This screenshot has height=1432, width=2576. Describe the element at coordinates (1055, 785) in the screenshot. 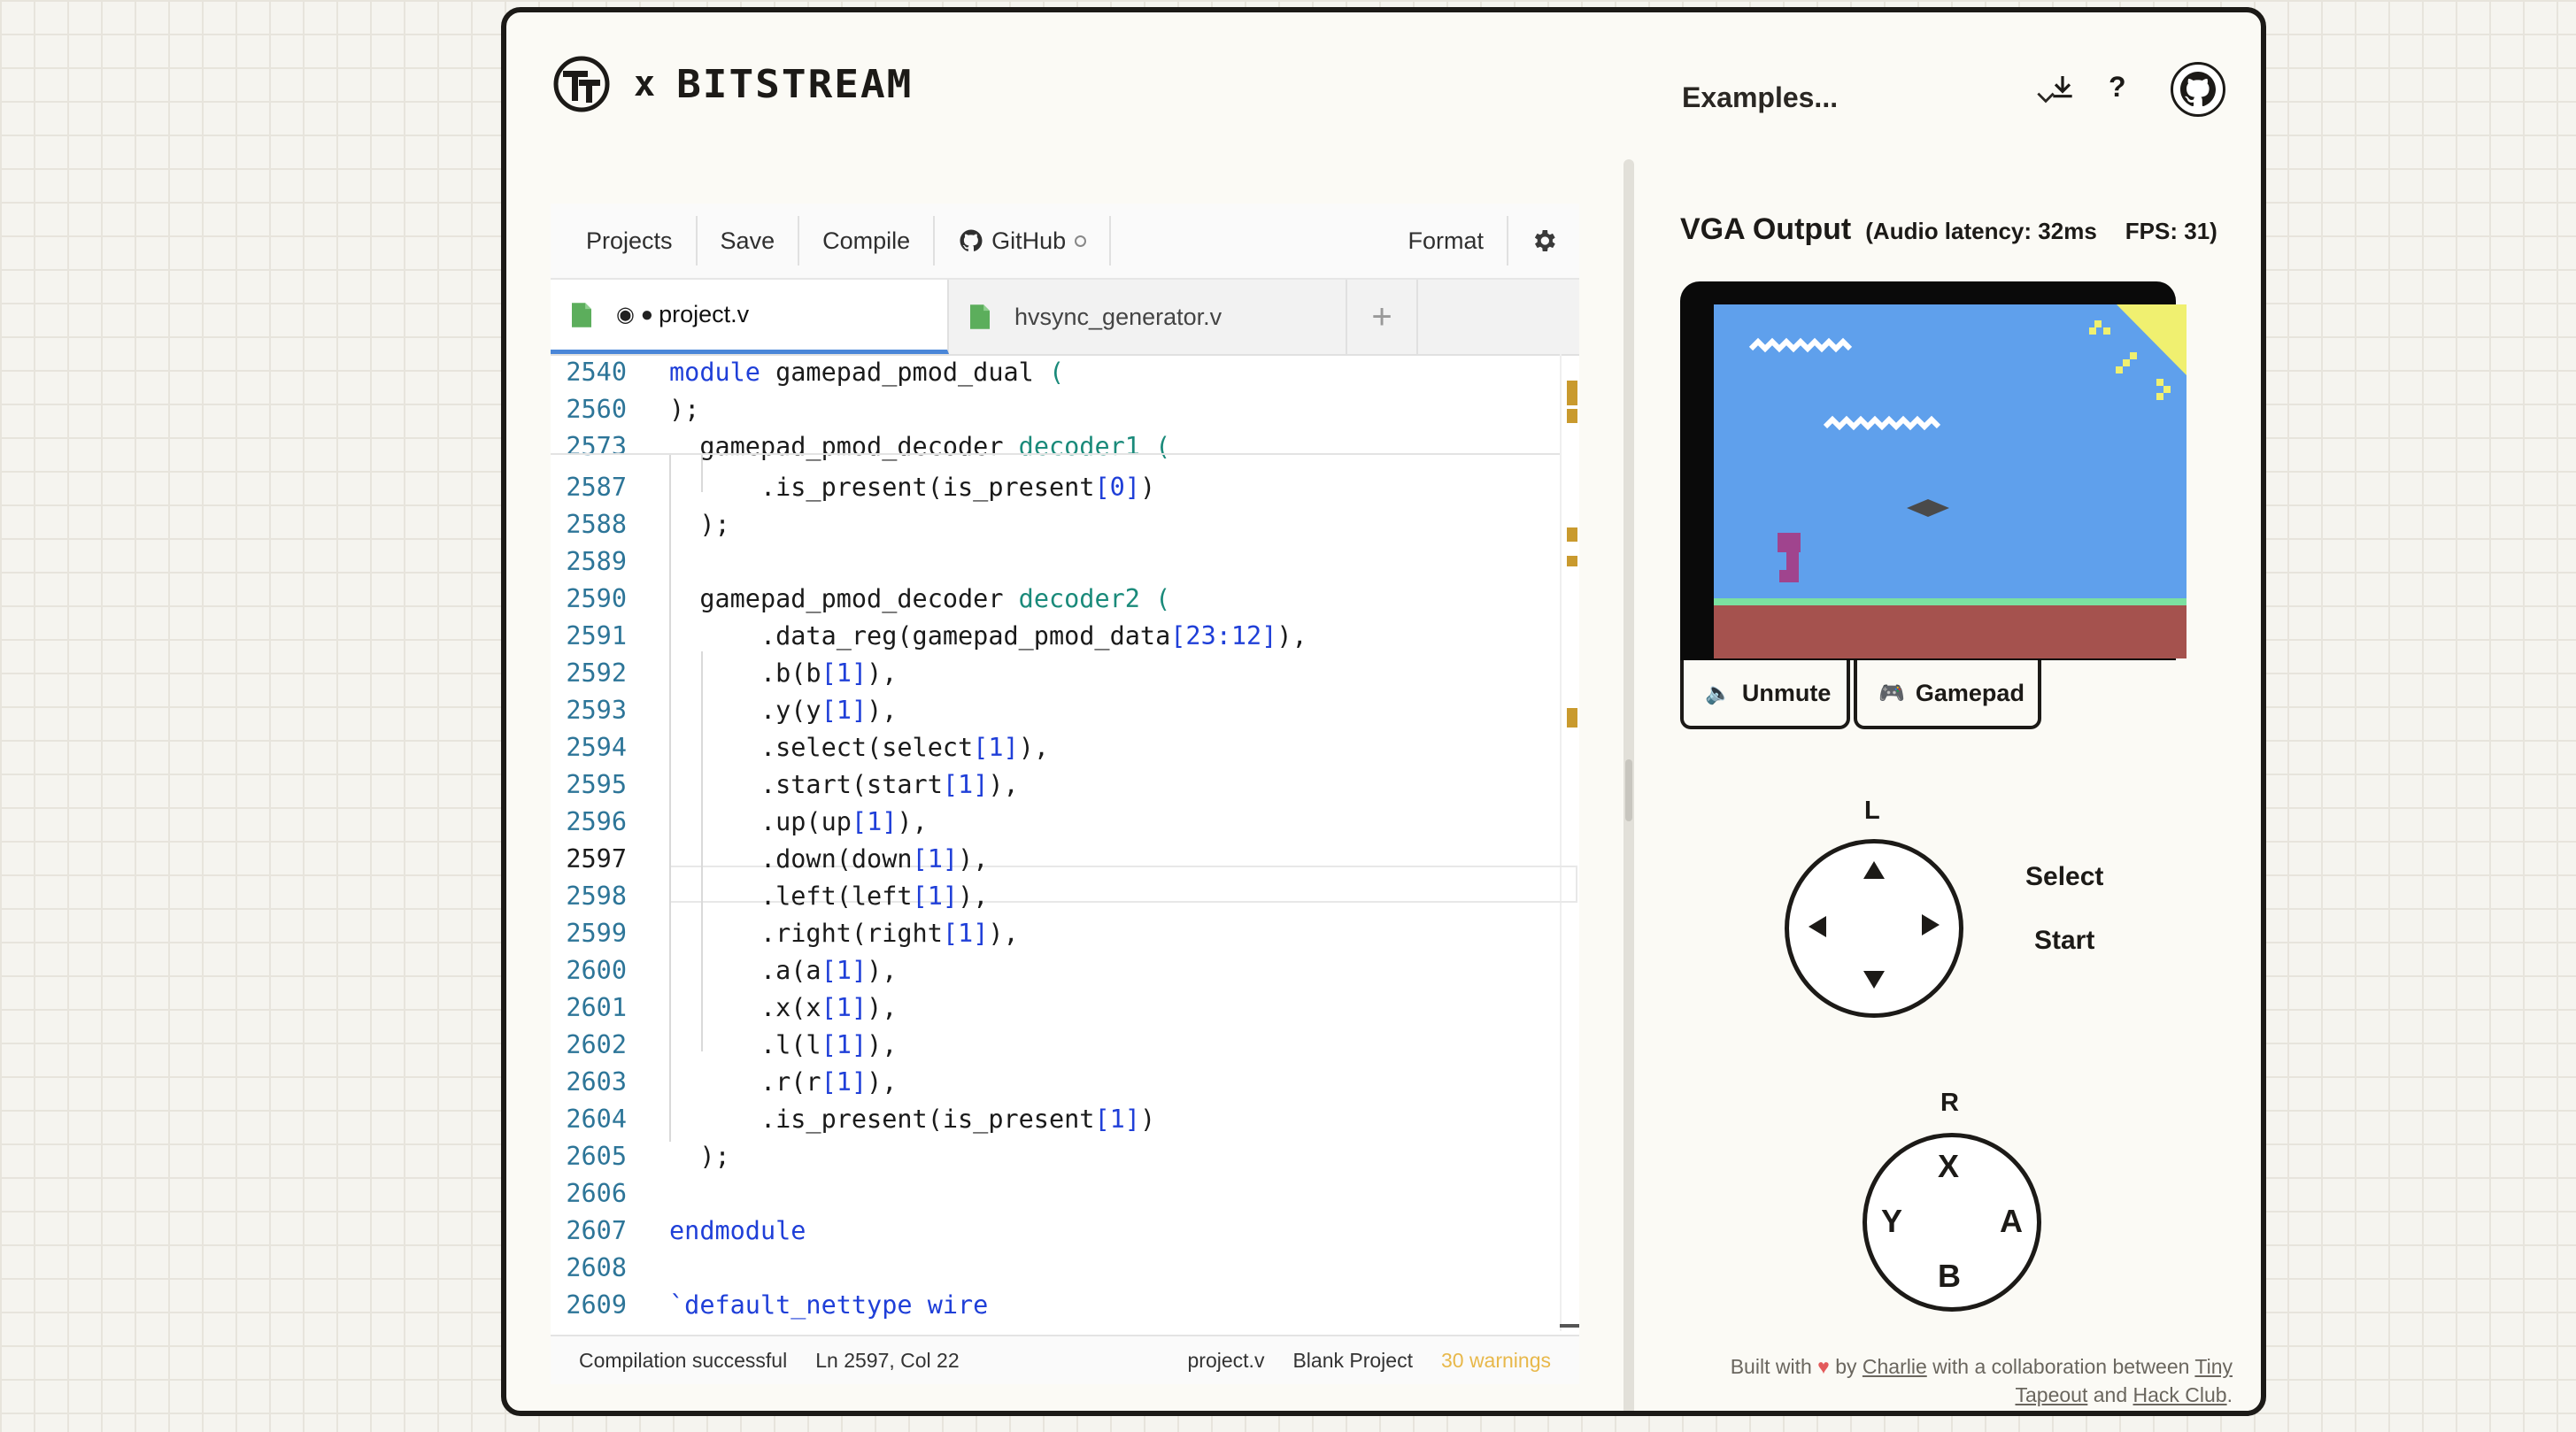

I see `code-line: 2595 .start(start[1]),` at that location.